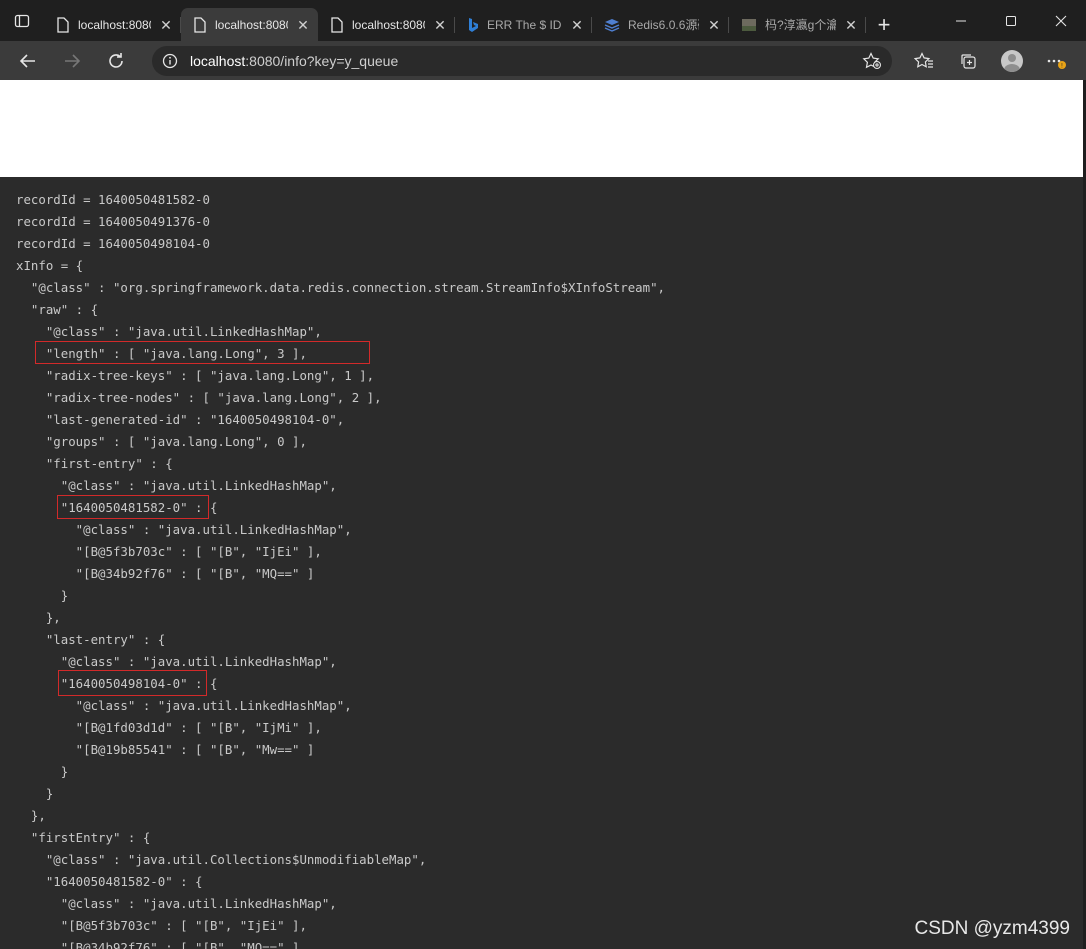 The image size is (1086, 949). I want to click on close-icon, so click(1061, 20).